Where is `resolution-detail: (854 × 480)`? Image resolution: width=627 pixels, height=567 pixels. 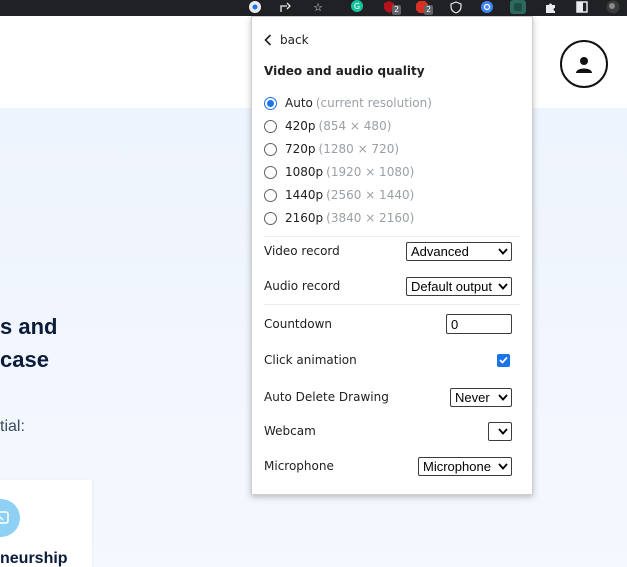
resolution-detail: (854 × 480) is located at coordinates (355, 126).